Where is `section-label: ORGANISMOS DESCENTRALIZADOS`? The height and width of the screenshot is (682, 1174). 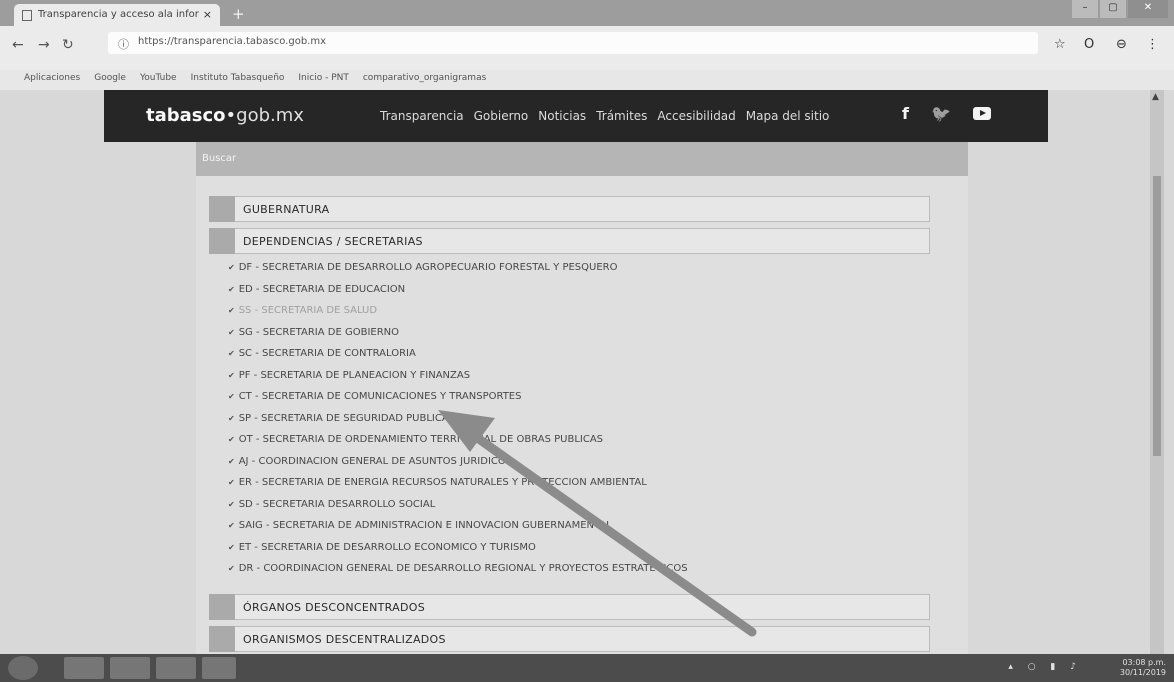
section-label: ORGANISMOS DESCENTRALIZADOS is located at coordinates (344, 639).